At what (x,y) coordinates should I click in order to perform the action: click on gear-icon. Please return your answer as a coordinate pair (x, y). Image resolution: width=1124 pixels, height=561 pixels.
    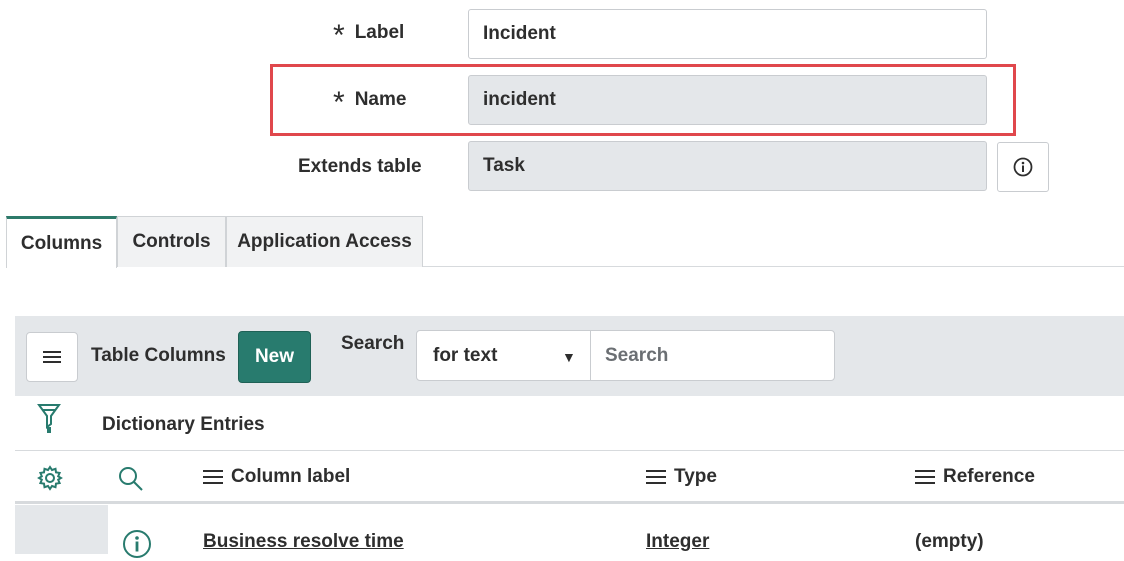
    Looking at the image, I should click on (50, 478).